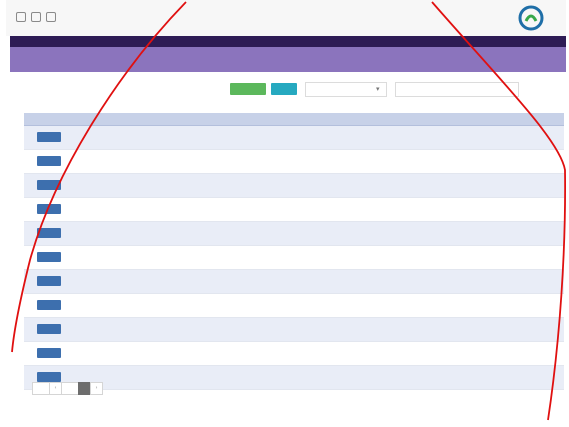  What do you see at coordinates (288, 41) in the screenshot?
I see `header-strip` at bounding box center [288, 41].